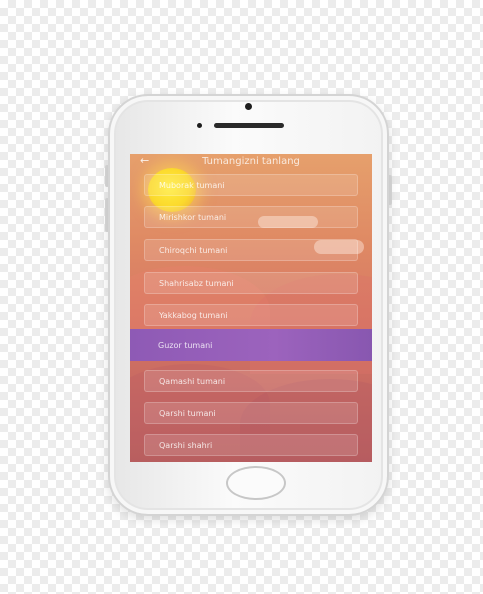 This screenshot has width=483, height=594. Describe the element at coordinates (251, 345) in the screenshot. I see `district-item: Guzor tumani` at that location.